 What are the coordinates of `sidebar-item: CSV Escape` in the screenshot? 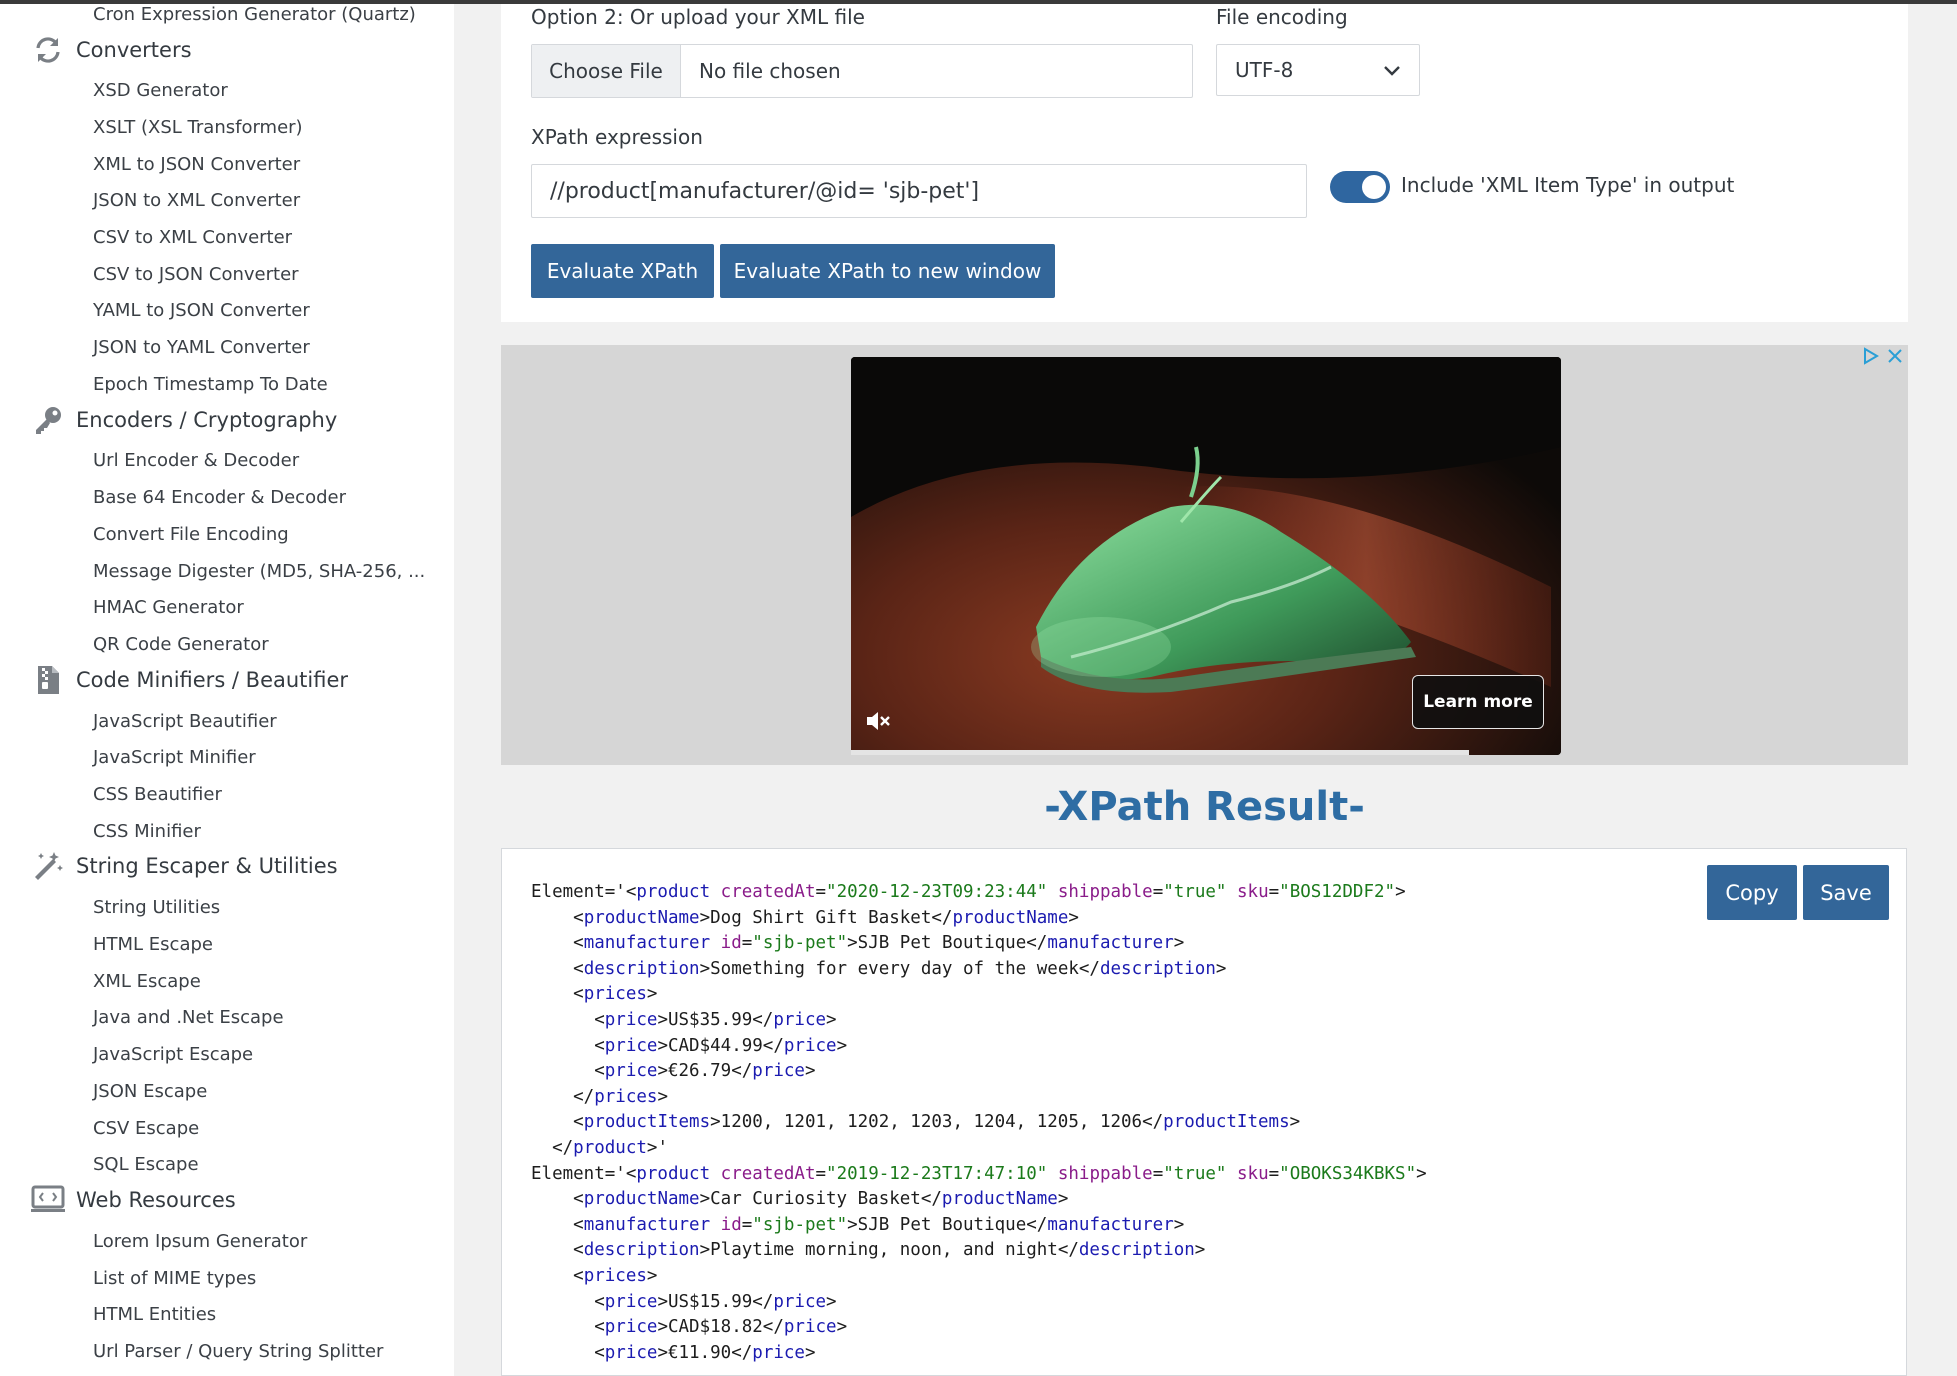 It's located at (146, 1129).